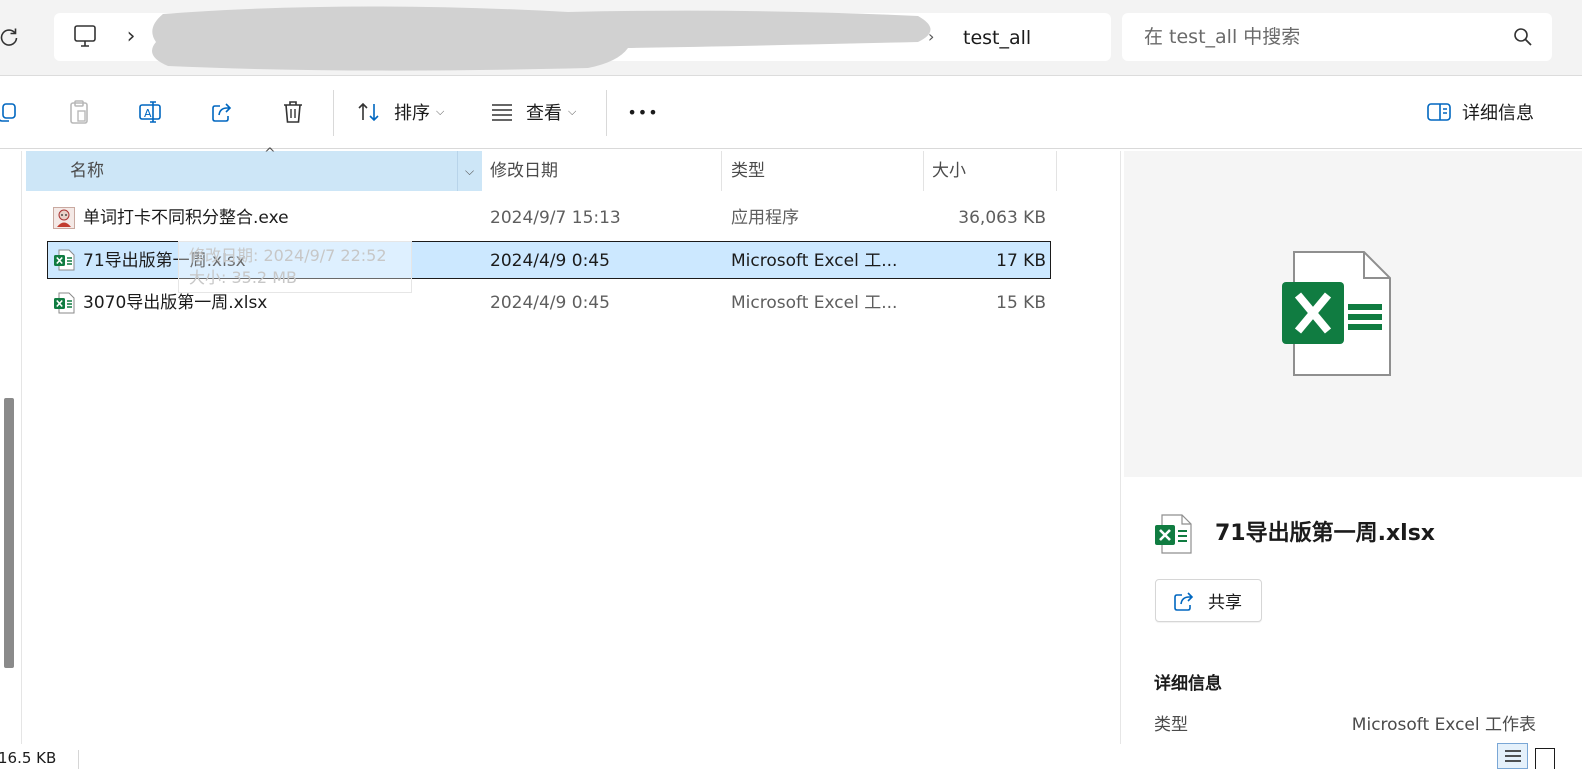 The height and width of the screenshot is (769, 1582). What do you see at coordinates (1439, 112) in the screenshot?
I see `details-pane-icon` at bounding box center [1439, 112].